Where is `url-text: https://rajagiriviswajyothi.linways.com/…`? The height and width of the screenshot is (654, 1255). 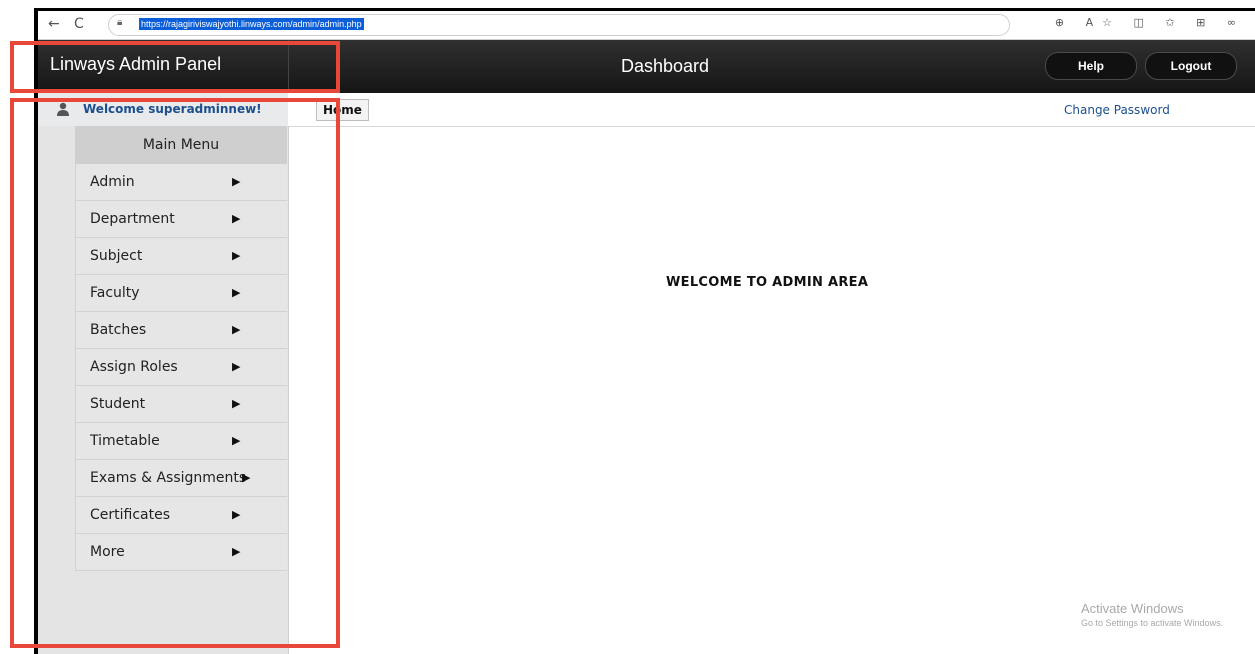
url-text: https://rajagiriviswajyothi.linways.com/… is located at coordinates (251, 24).